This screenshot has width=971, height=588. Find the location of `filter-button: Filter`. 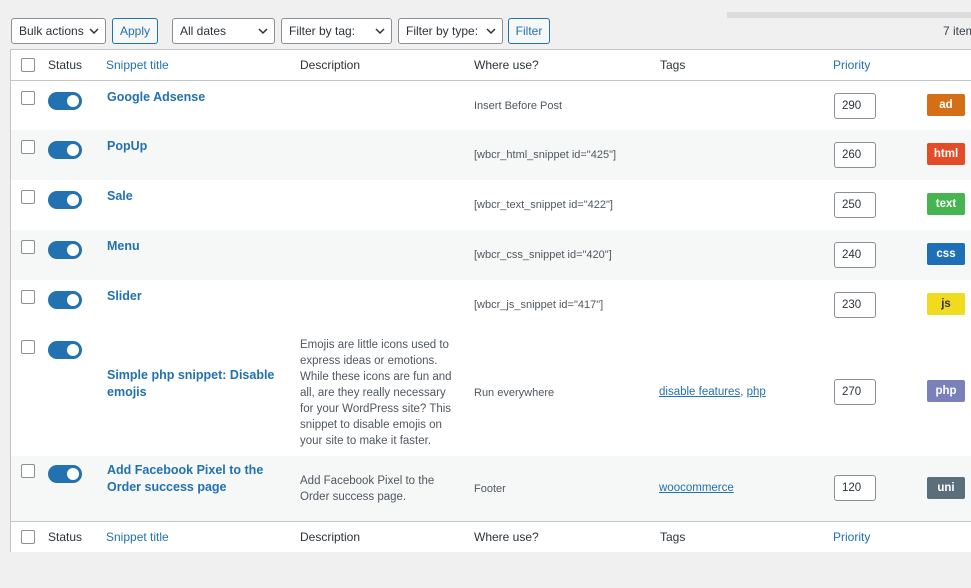

filter-button: Filter is located at coordinates (529, 31).